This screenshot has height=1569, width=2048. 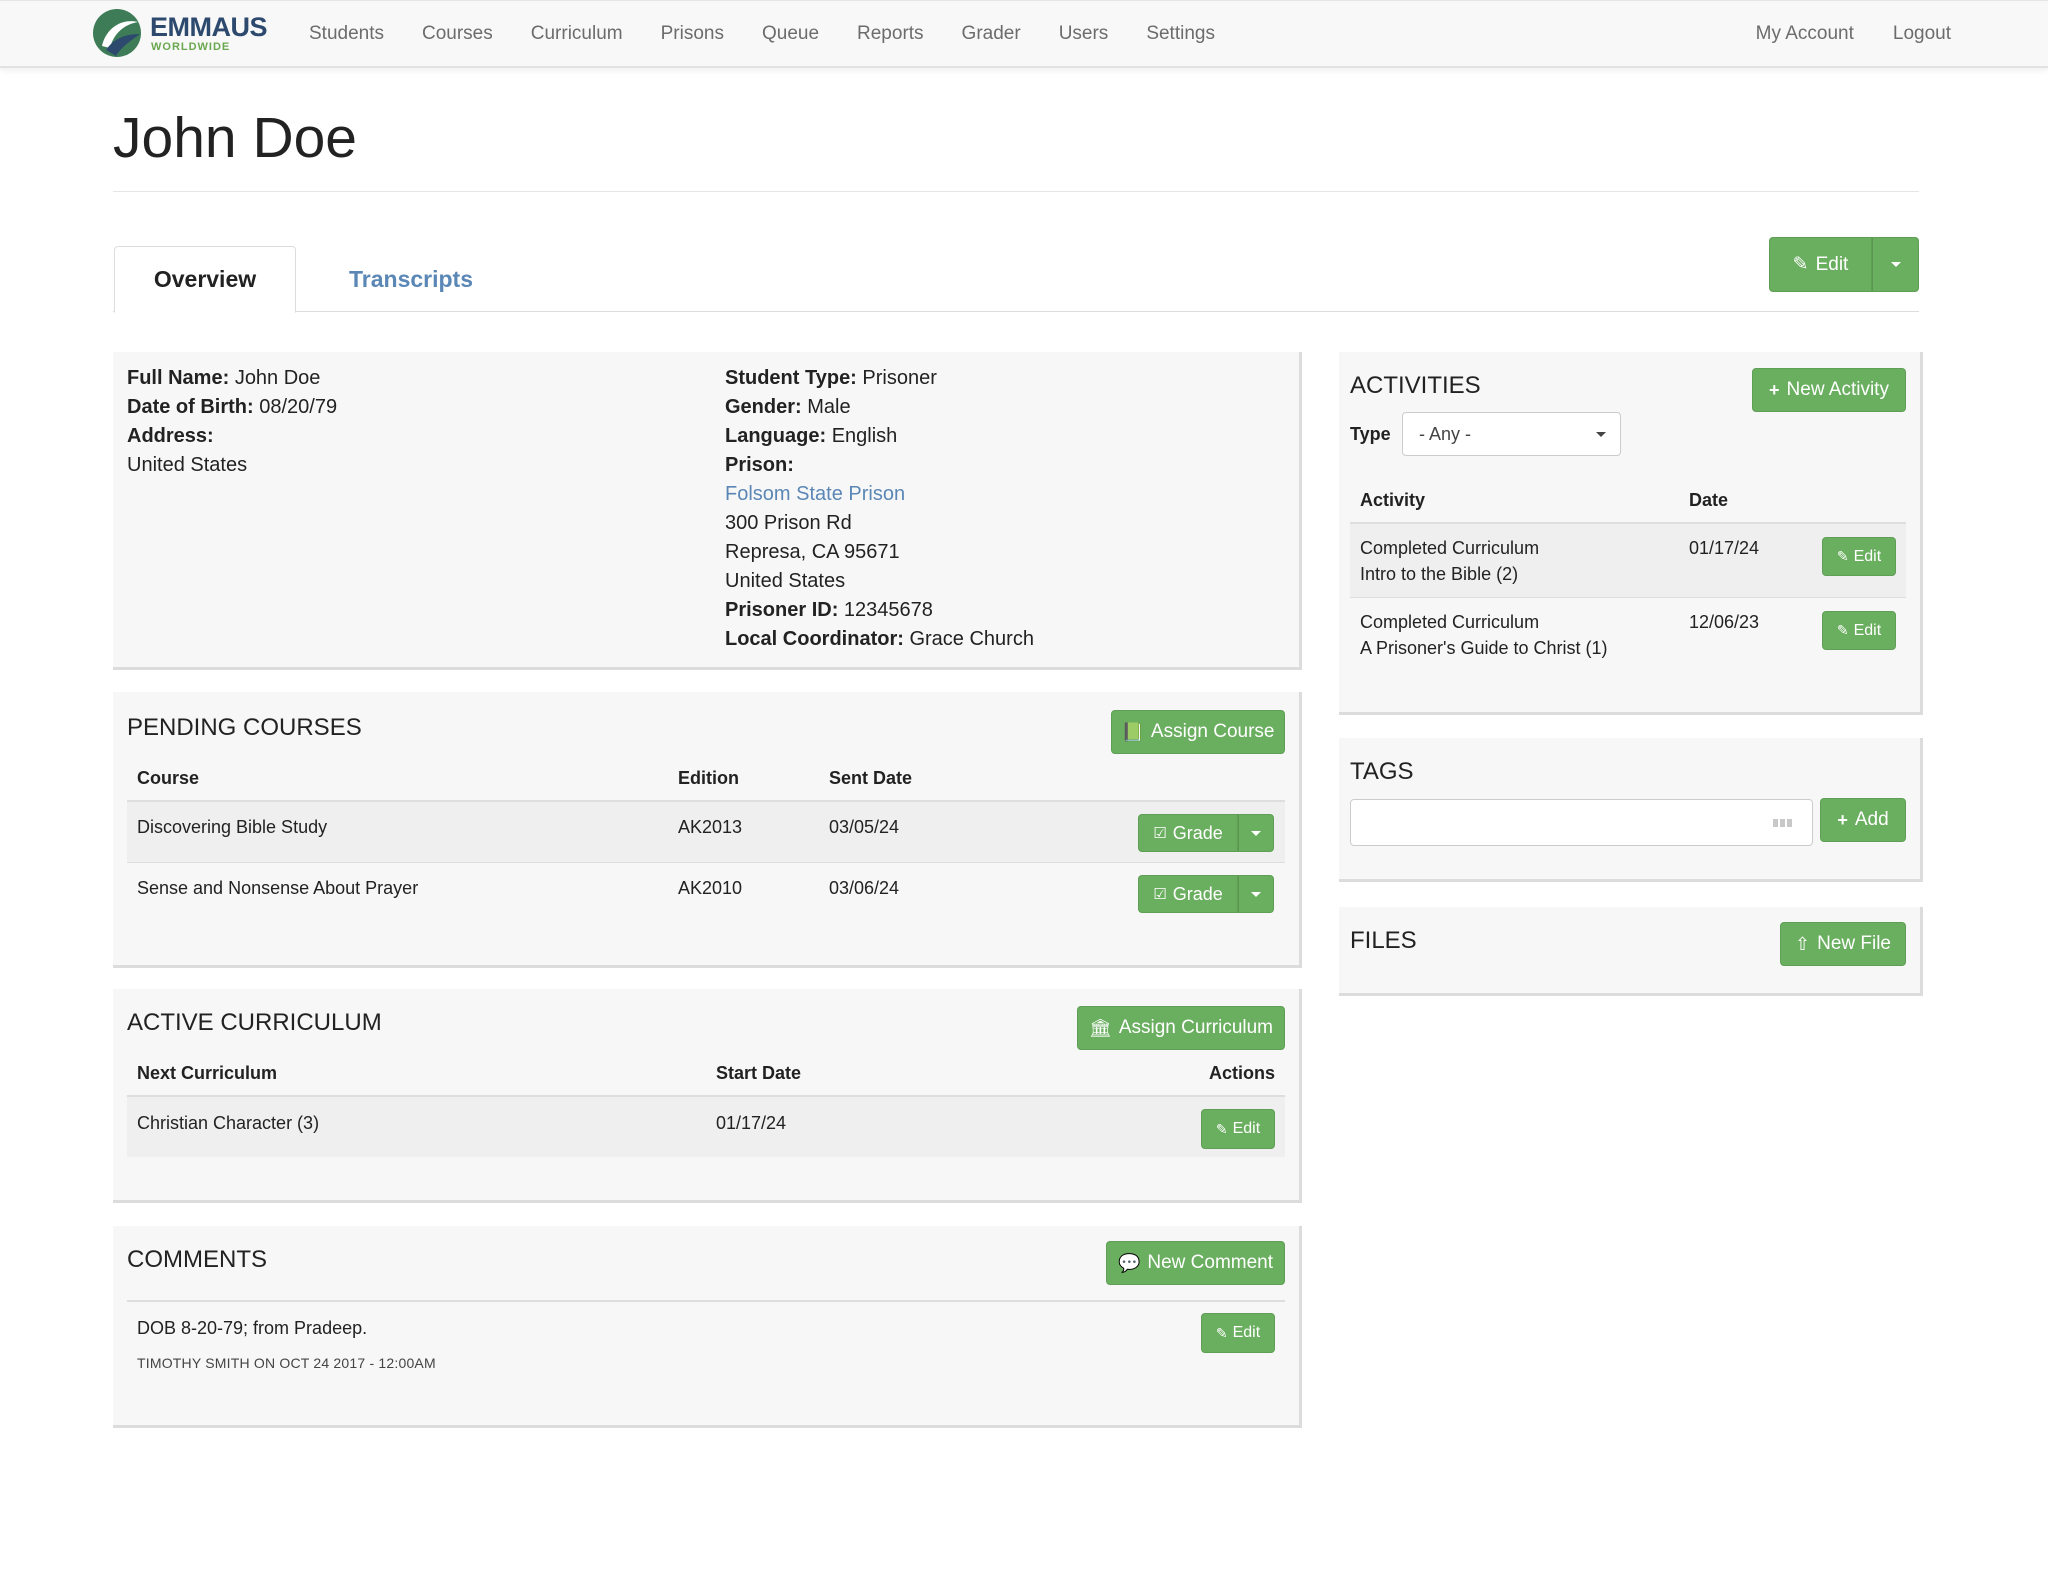 What do you see at coordinates (1383, 940) in the screenshot?
I see `files-title: FILES` at bounding box center [1383, 940].